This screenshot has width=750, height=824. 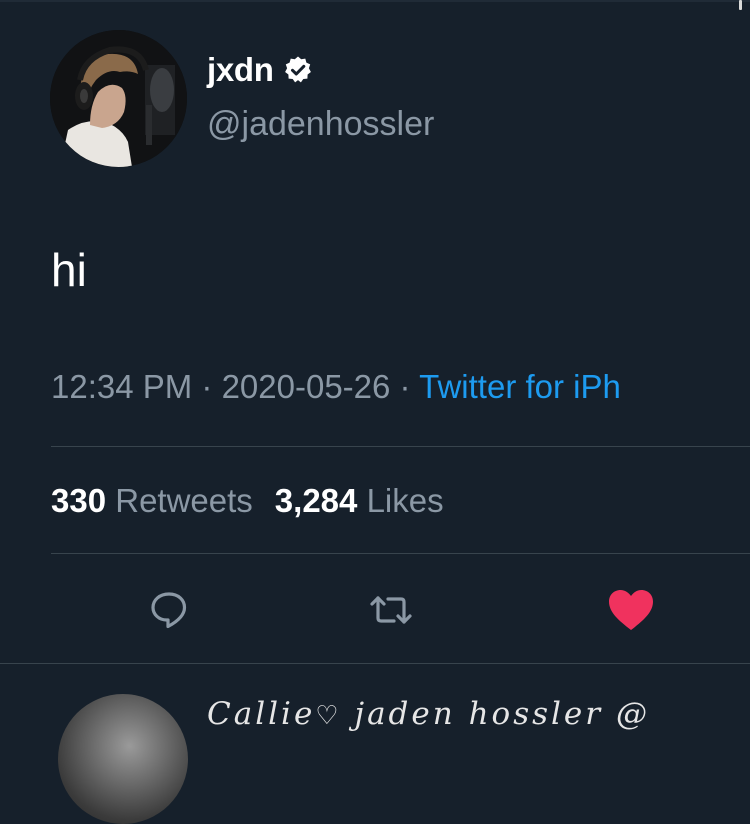 What do you see at coordinates (297, 69) in the screenshot?
I see `verified-badge-icon` at bounding box center [297, 69].